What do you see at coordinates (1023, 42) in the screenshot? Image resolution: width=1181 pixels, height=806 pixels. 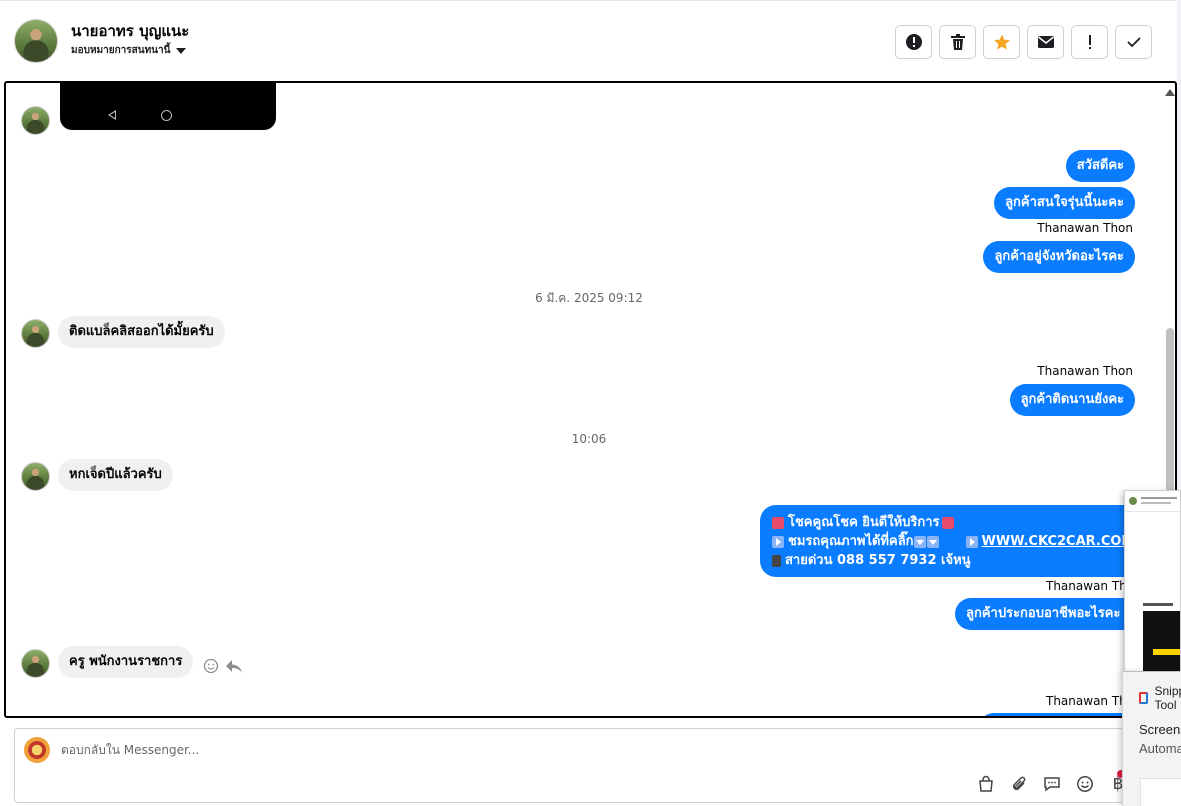 I see `conversation-actions` at bounding box center [1023, 42].